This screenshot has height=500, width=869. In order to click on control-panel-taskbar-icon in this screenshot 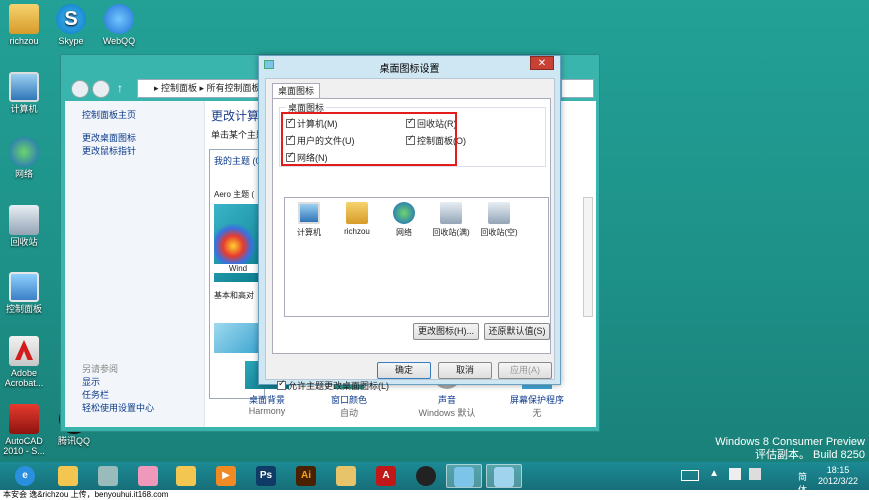, I will do `click(464, 476)`.